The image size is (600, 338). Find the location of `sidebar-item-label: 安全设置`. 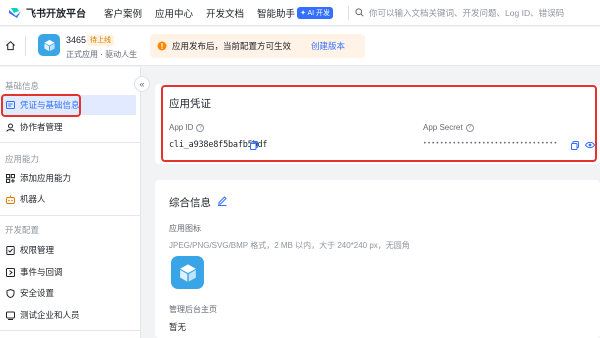

sidebar-item-label: 安全设置 is located at coordinates (37, 293).